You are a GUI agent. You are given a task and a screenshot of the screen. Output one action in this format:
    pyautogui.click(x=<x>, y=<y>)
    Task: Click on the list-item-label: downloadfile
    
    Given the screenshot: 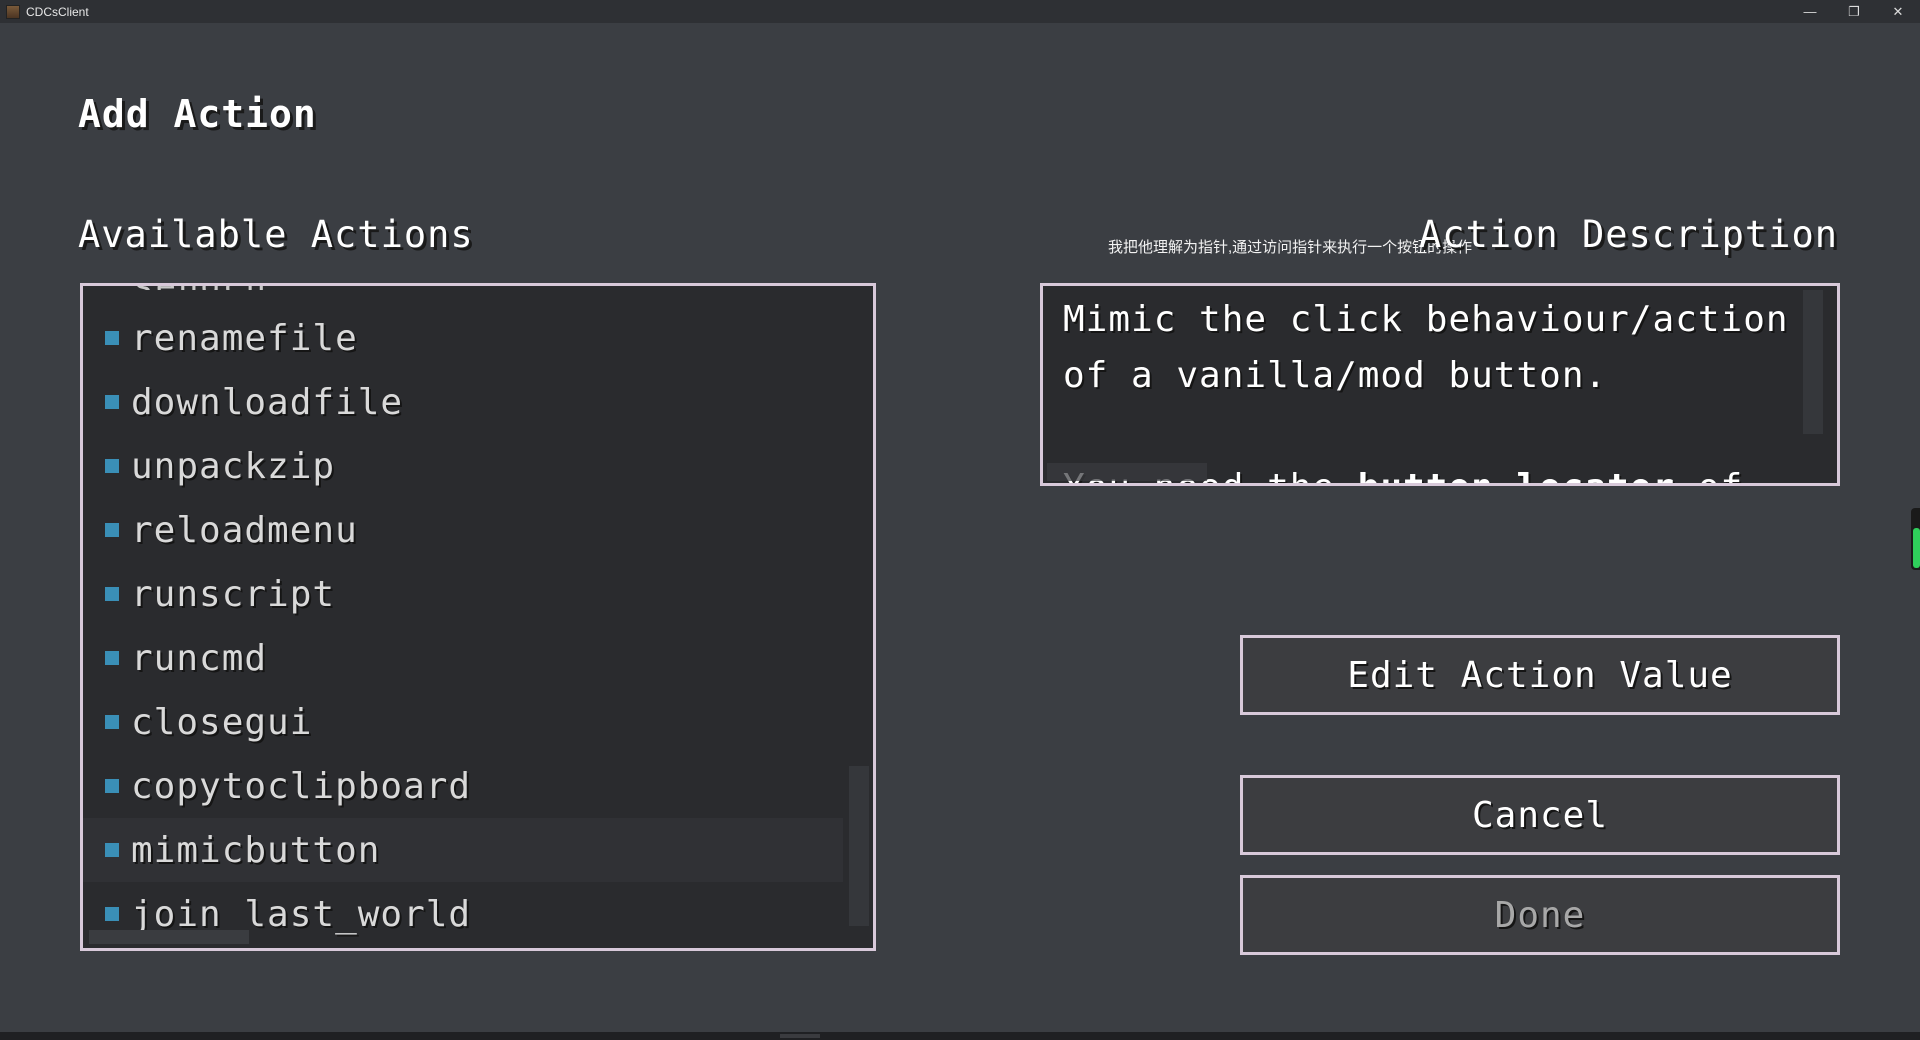 What is the action you would take?
    pyautogui.click(x=267, y=402)
    